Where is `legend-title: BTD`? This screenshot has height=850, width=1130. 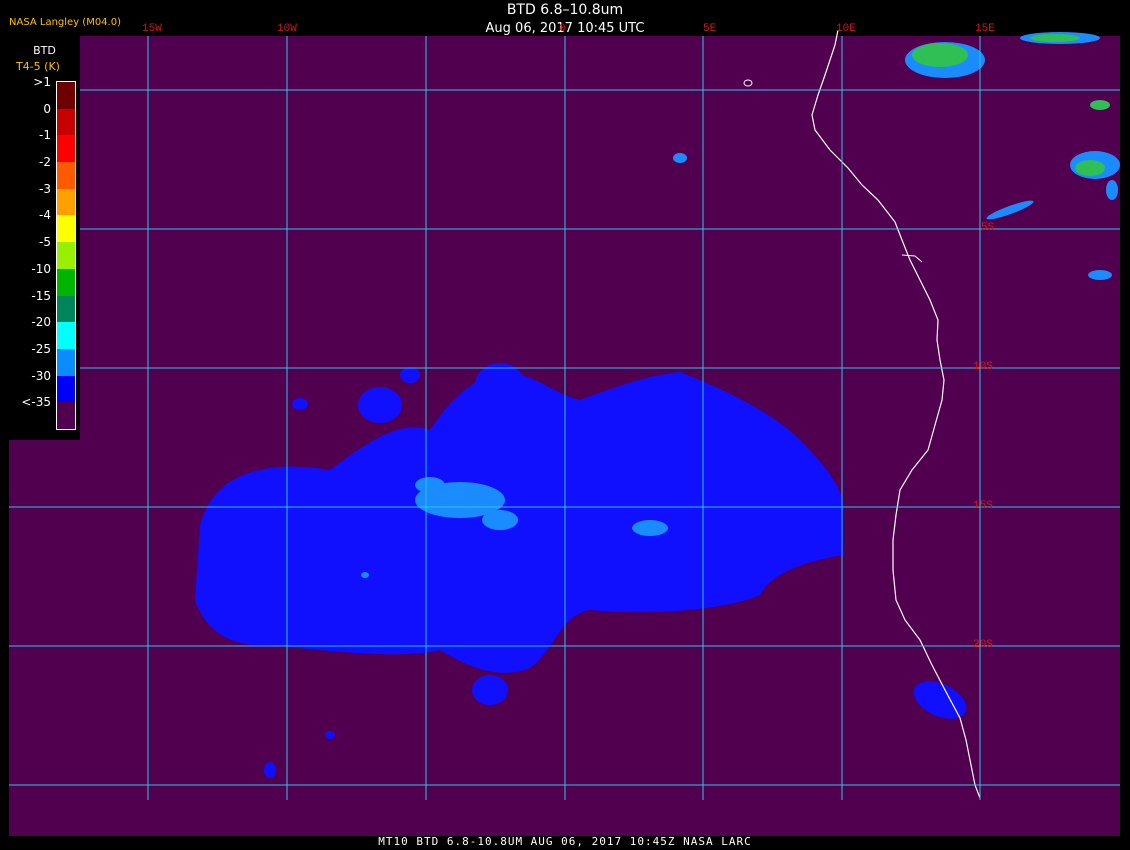
legend-title: BTD is located at coordinates (44, 50).